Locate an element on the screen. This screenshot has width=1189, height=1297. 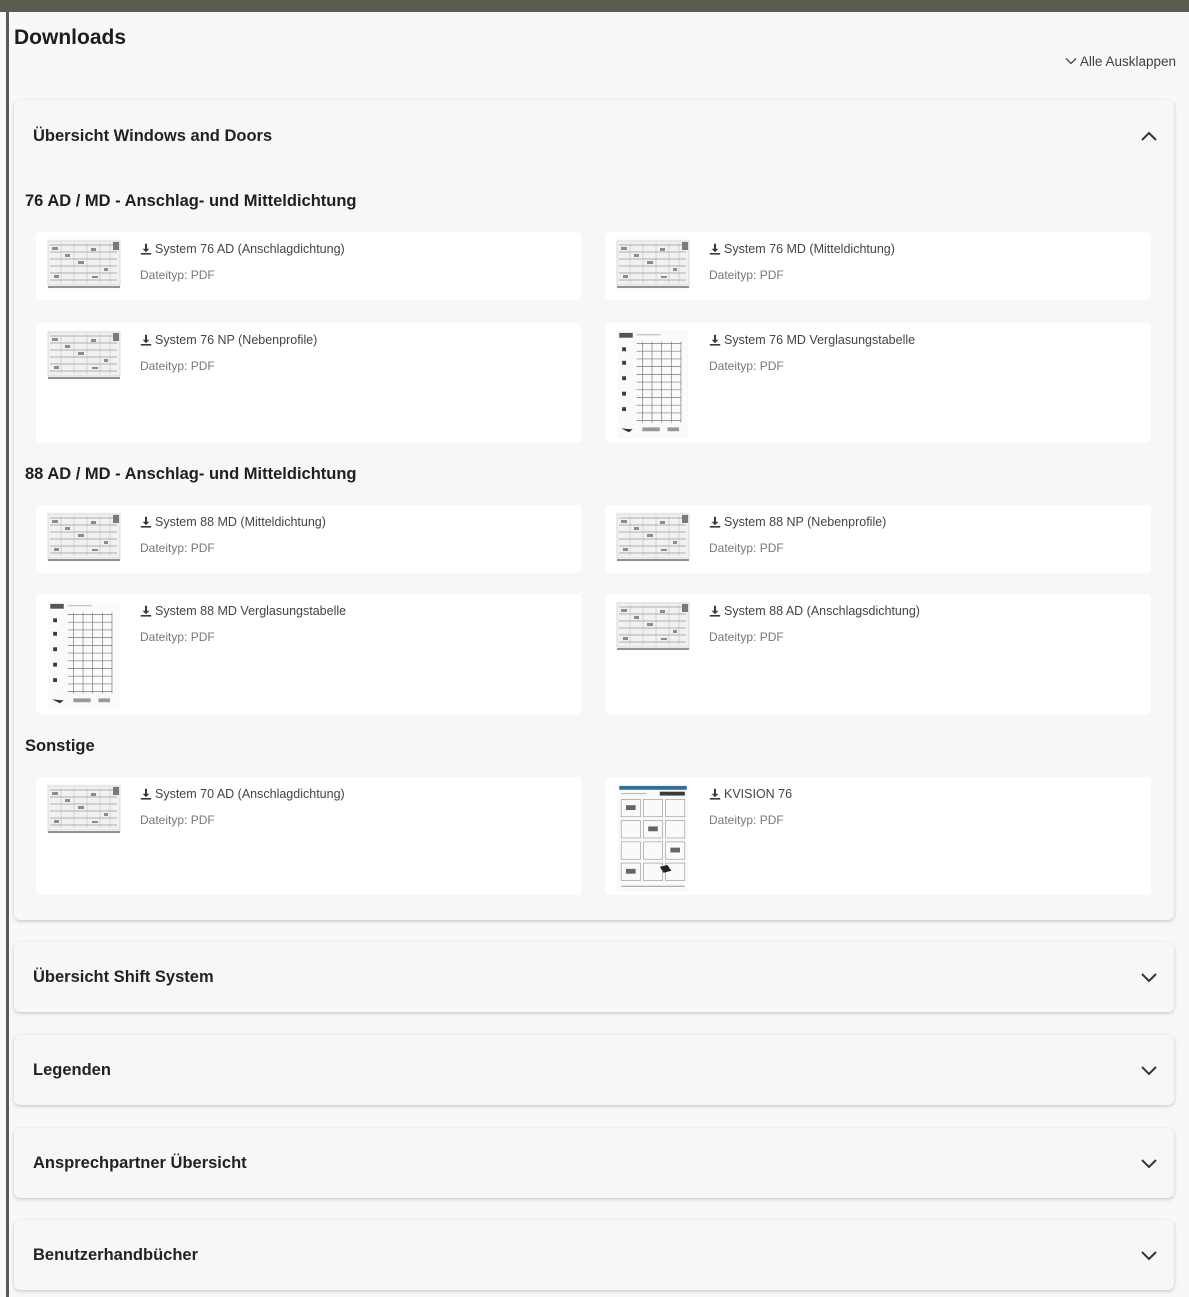
accordion-panel-legenden: Legenden is located at coordinates (594, 1070).